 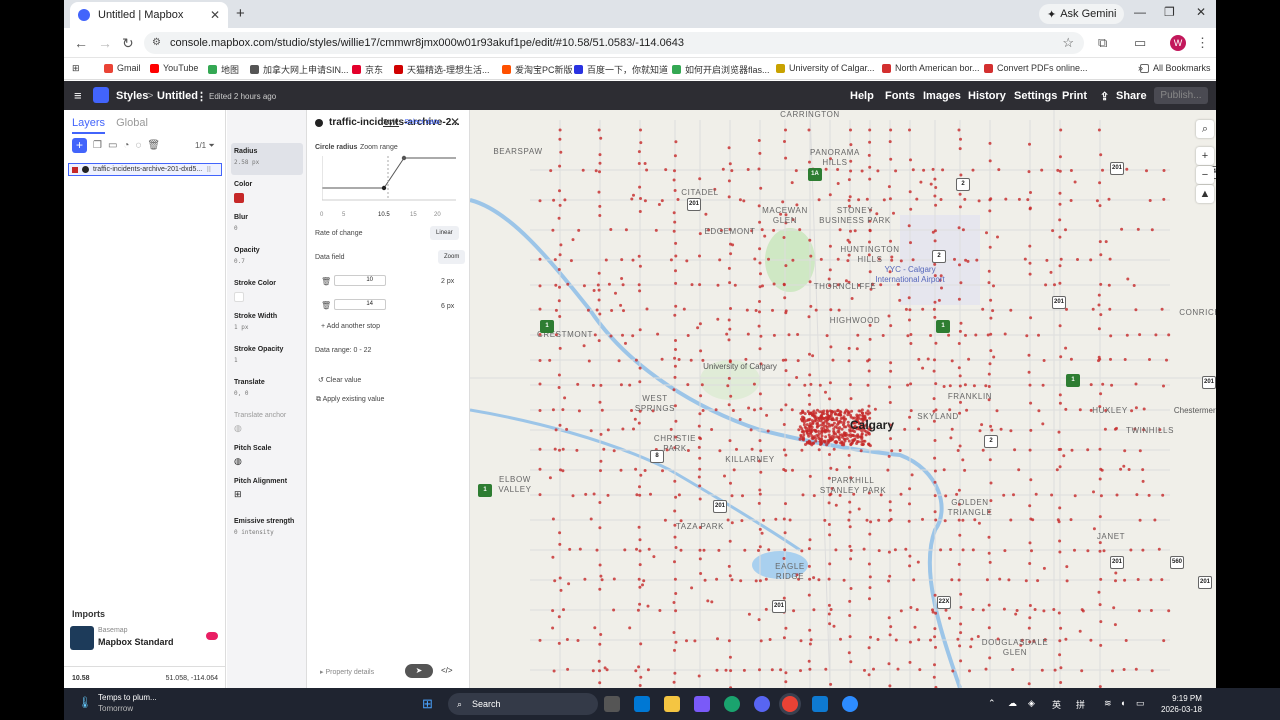 I want to click on property-details-toggle: ▸ Property details, so click(x=347, y=672).